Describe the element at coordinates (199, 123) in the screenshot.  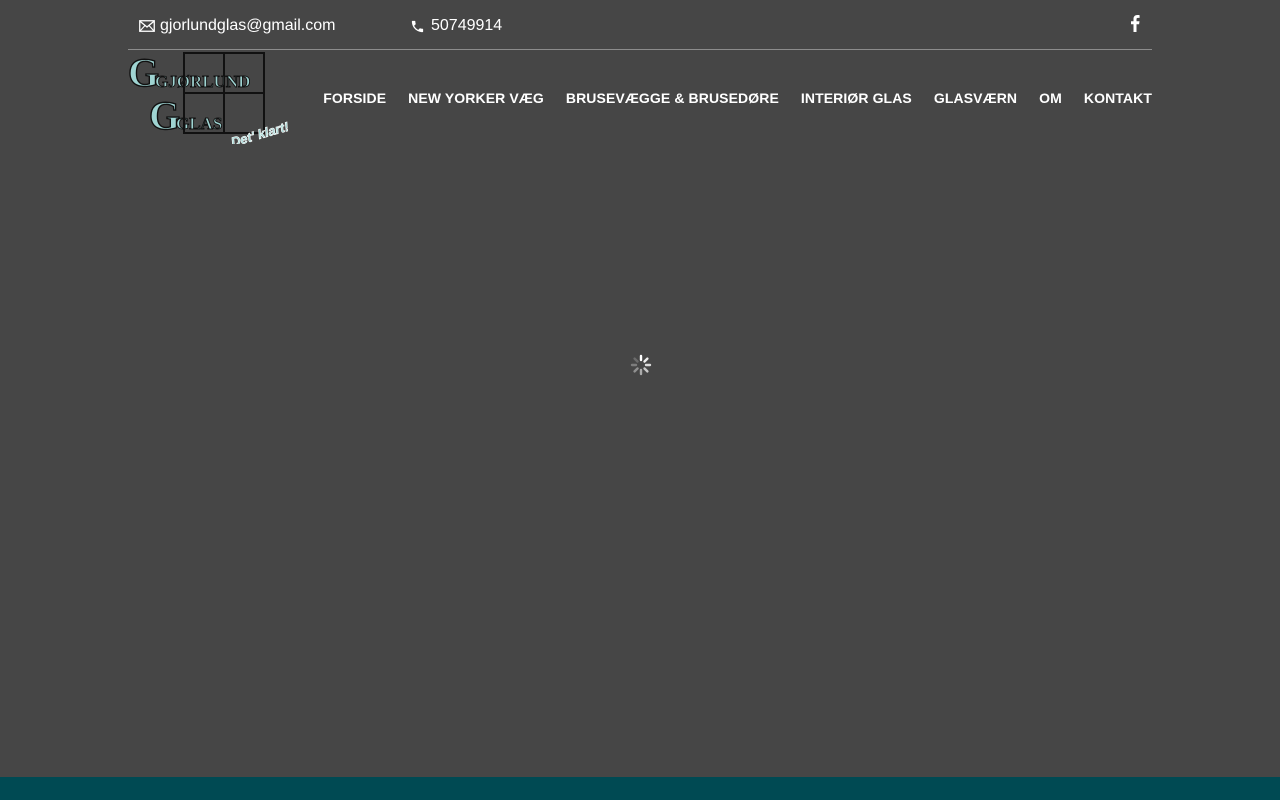
I see `logo-line2: GLAS` at that location.